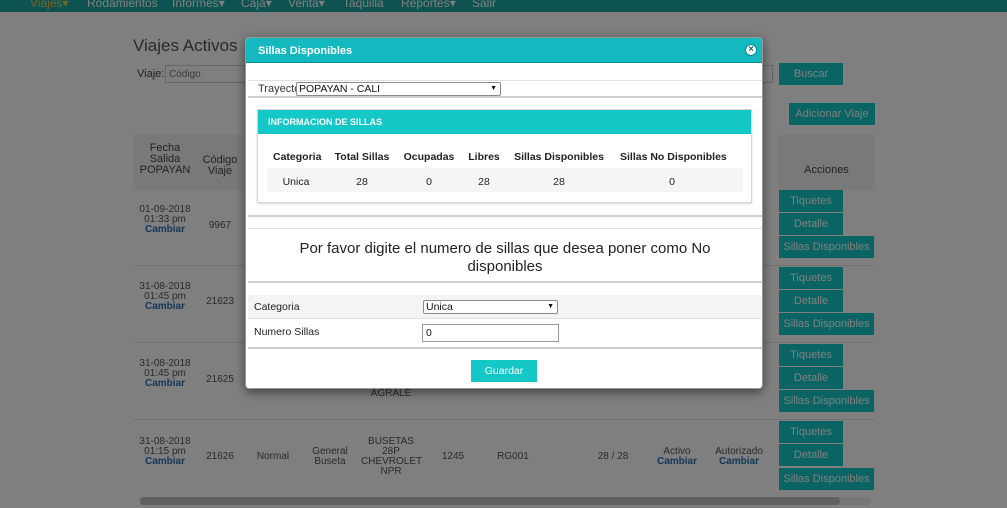 The width and height of the screenshot is (1007, 508). What do you see at coordinates (490, 307) in the screenshot?
I see `categoria-select: Unica ▼` at bounding box center [490, 307].